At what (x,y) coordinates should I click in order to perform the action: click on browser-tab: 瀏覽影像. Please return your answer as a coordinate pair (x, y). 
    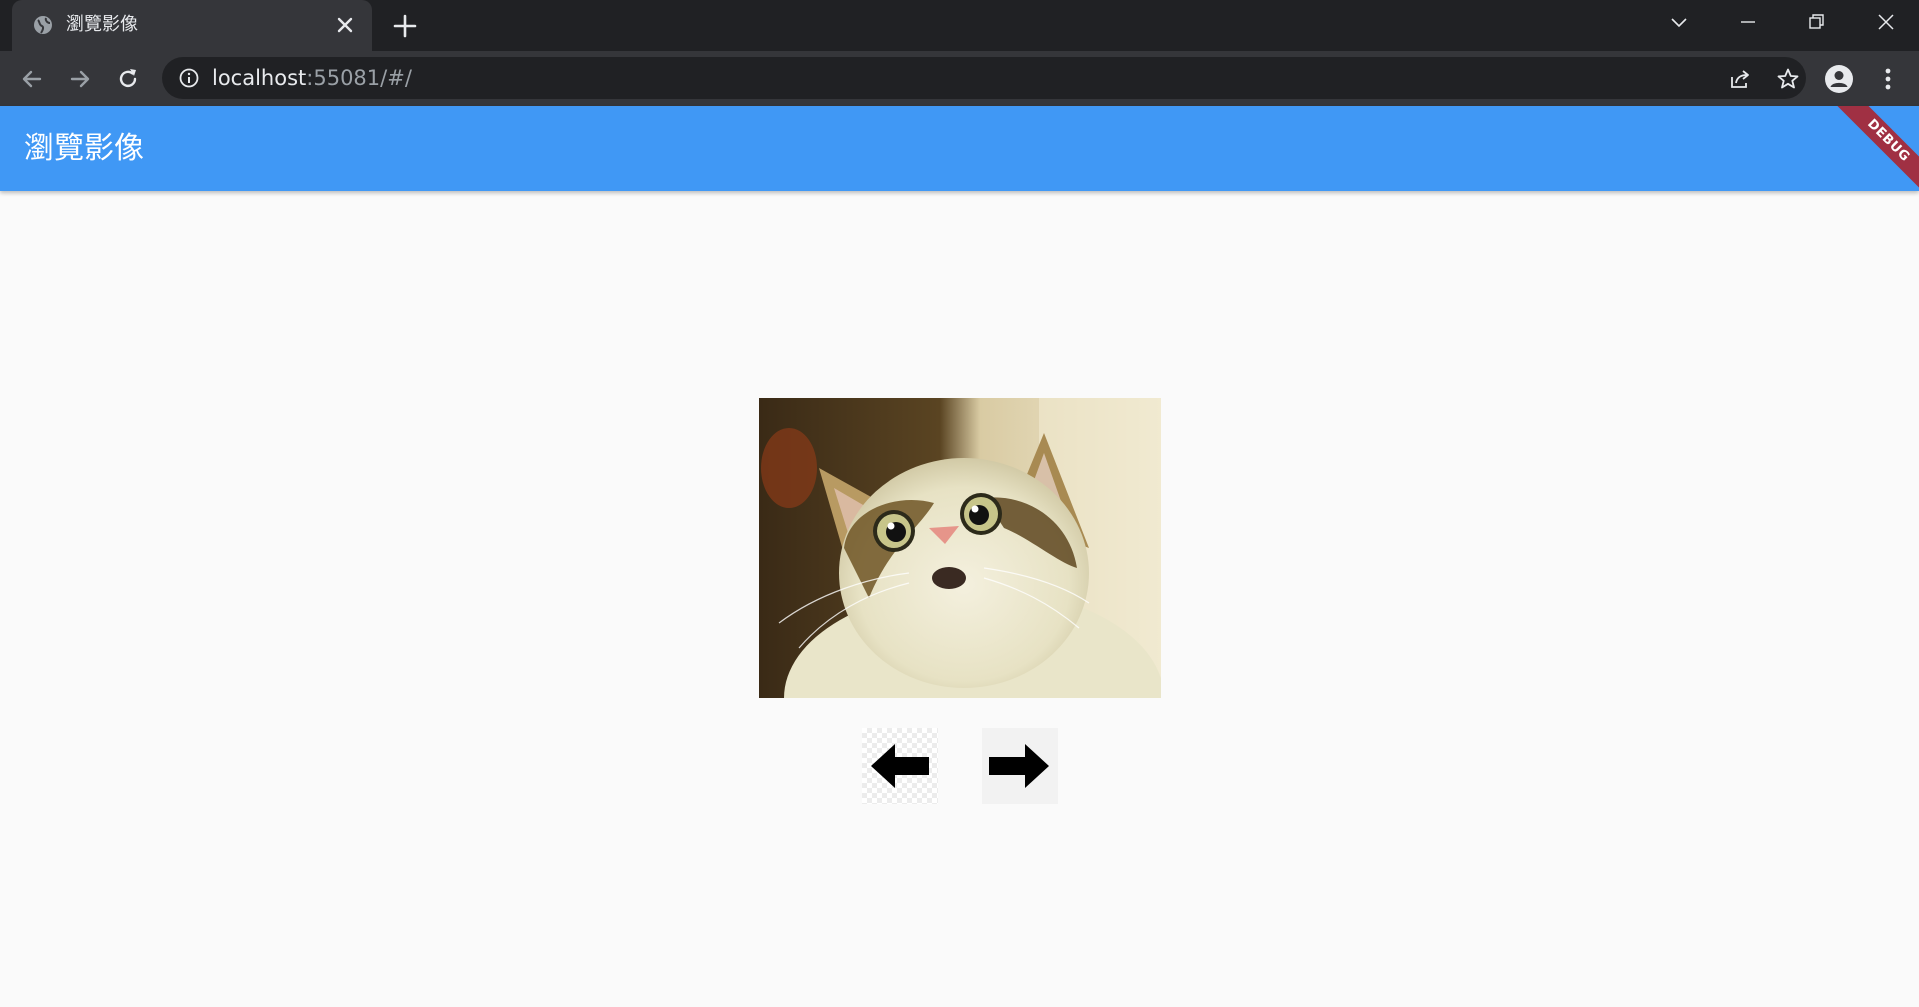
    Looking at the image, I should click on (192, 25).